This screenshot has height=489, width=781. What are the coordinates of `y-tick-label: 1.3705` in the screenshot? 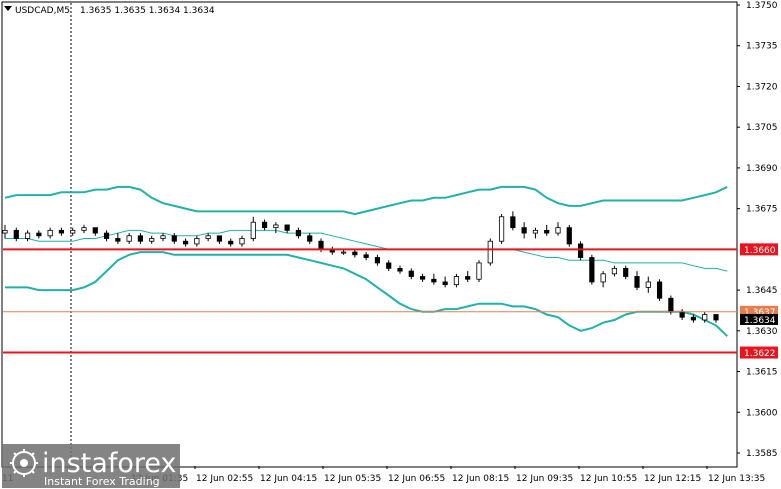 It's located at (762, 128).